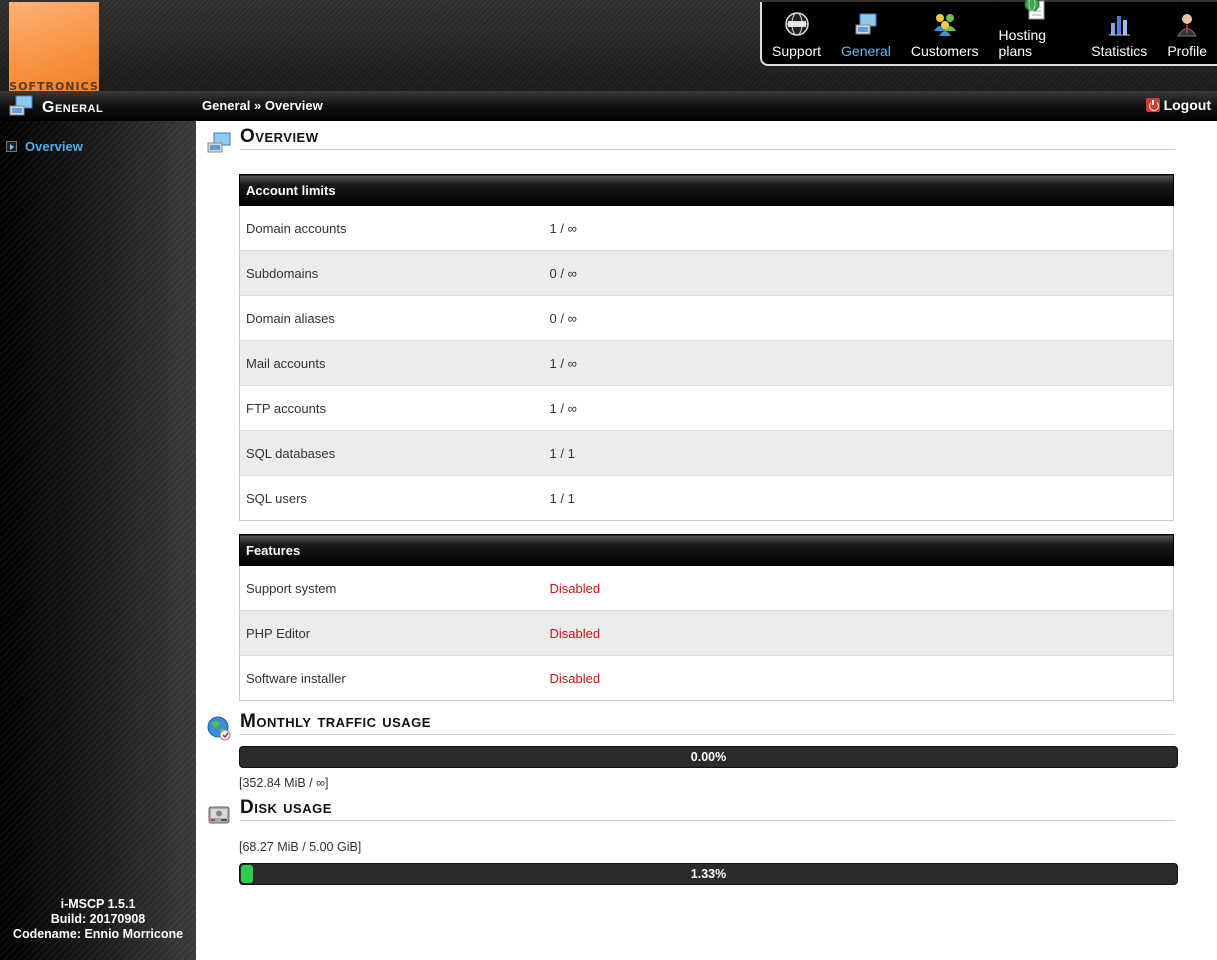 The image size is (1217, 960). What do you see at coordinates (394, 273) in the screenshot?
I see `row-label: Subdomains` at bounding box center [394, 273].